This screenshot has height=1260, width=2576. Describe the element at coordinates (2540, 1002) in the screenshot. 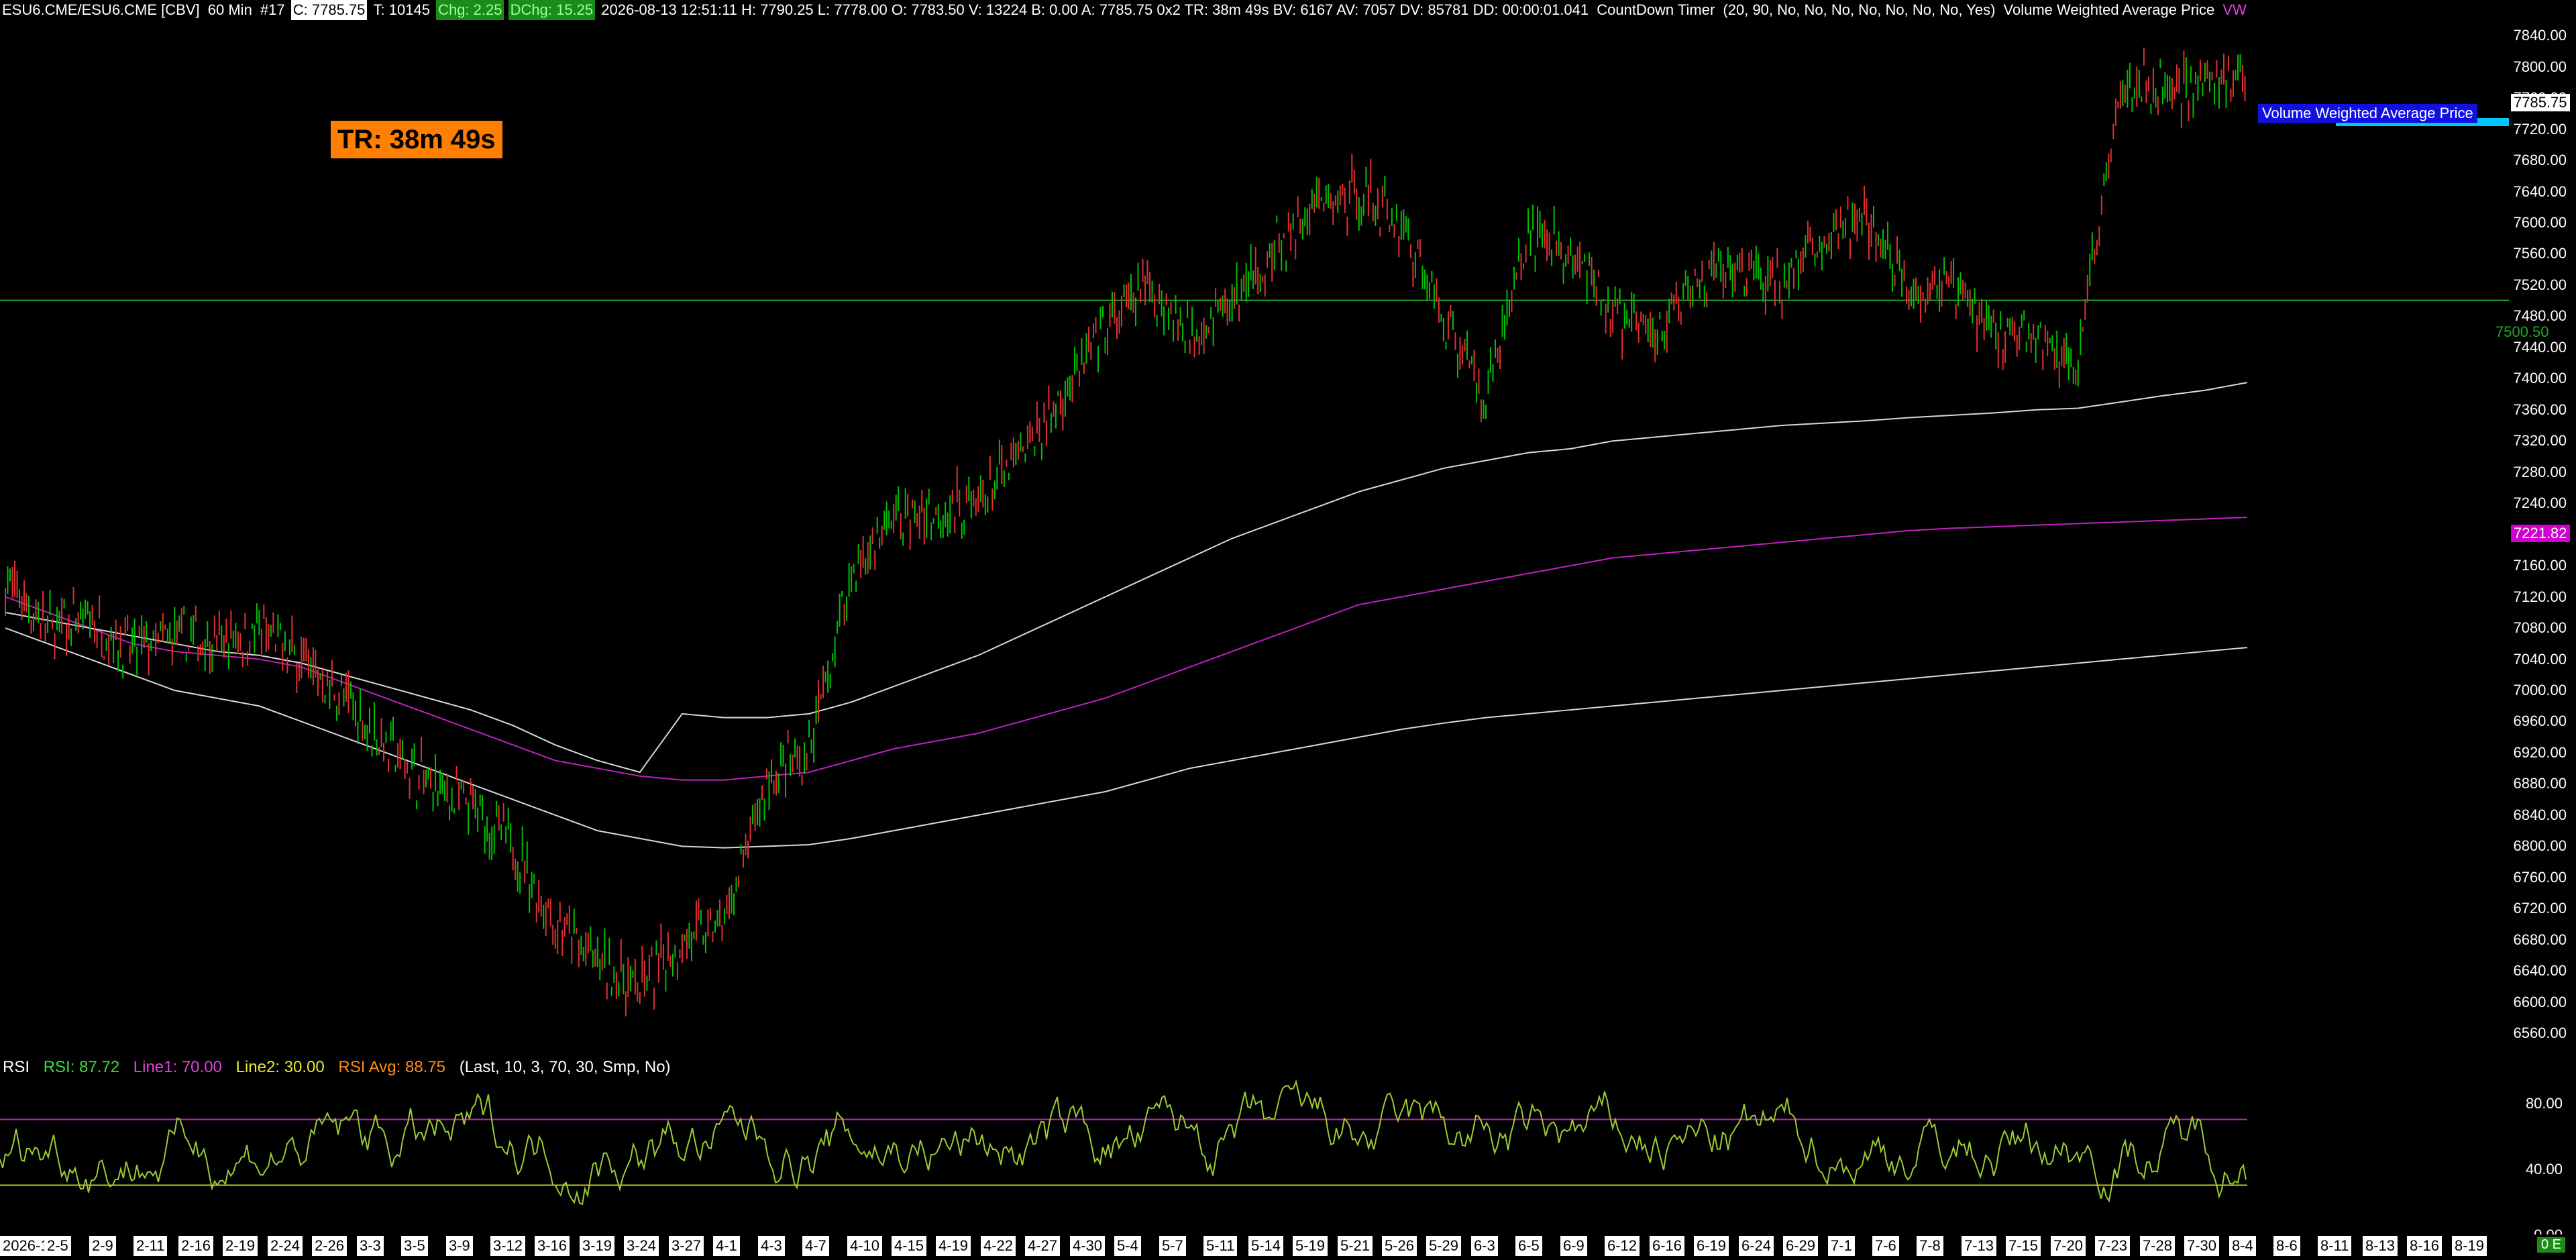

I see `price-tick-label: 6600.00` at that location.